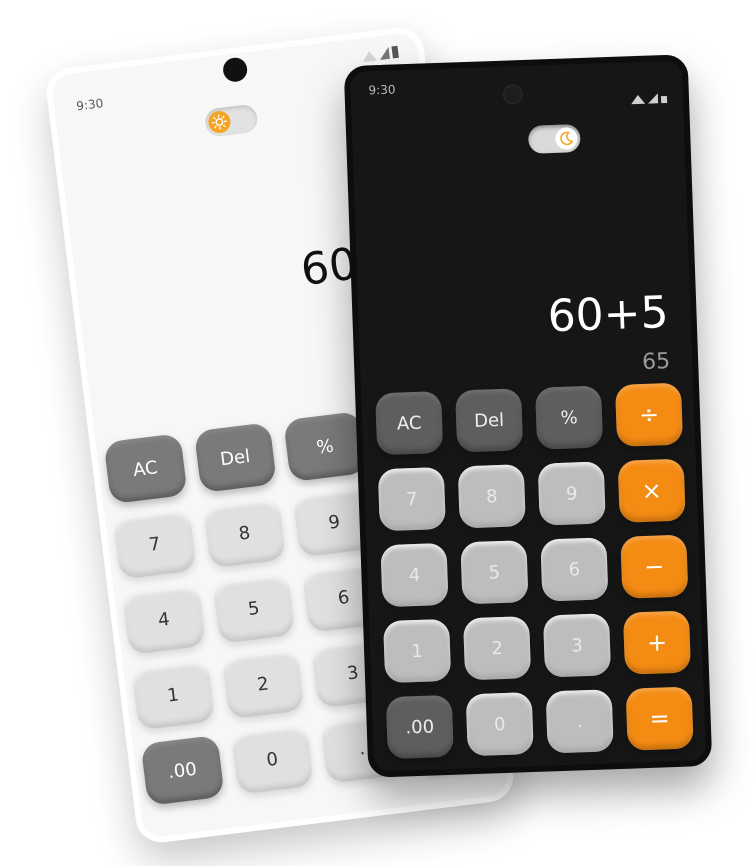  What do you see at coordinates (574, 569) in the screenshot?
I see `key-digit-6-button: 6` at bounding box center [574, 569].